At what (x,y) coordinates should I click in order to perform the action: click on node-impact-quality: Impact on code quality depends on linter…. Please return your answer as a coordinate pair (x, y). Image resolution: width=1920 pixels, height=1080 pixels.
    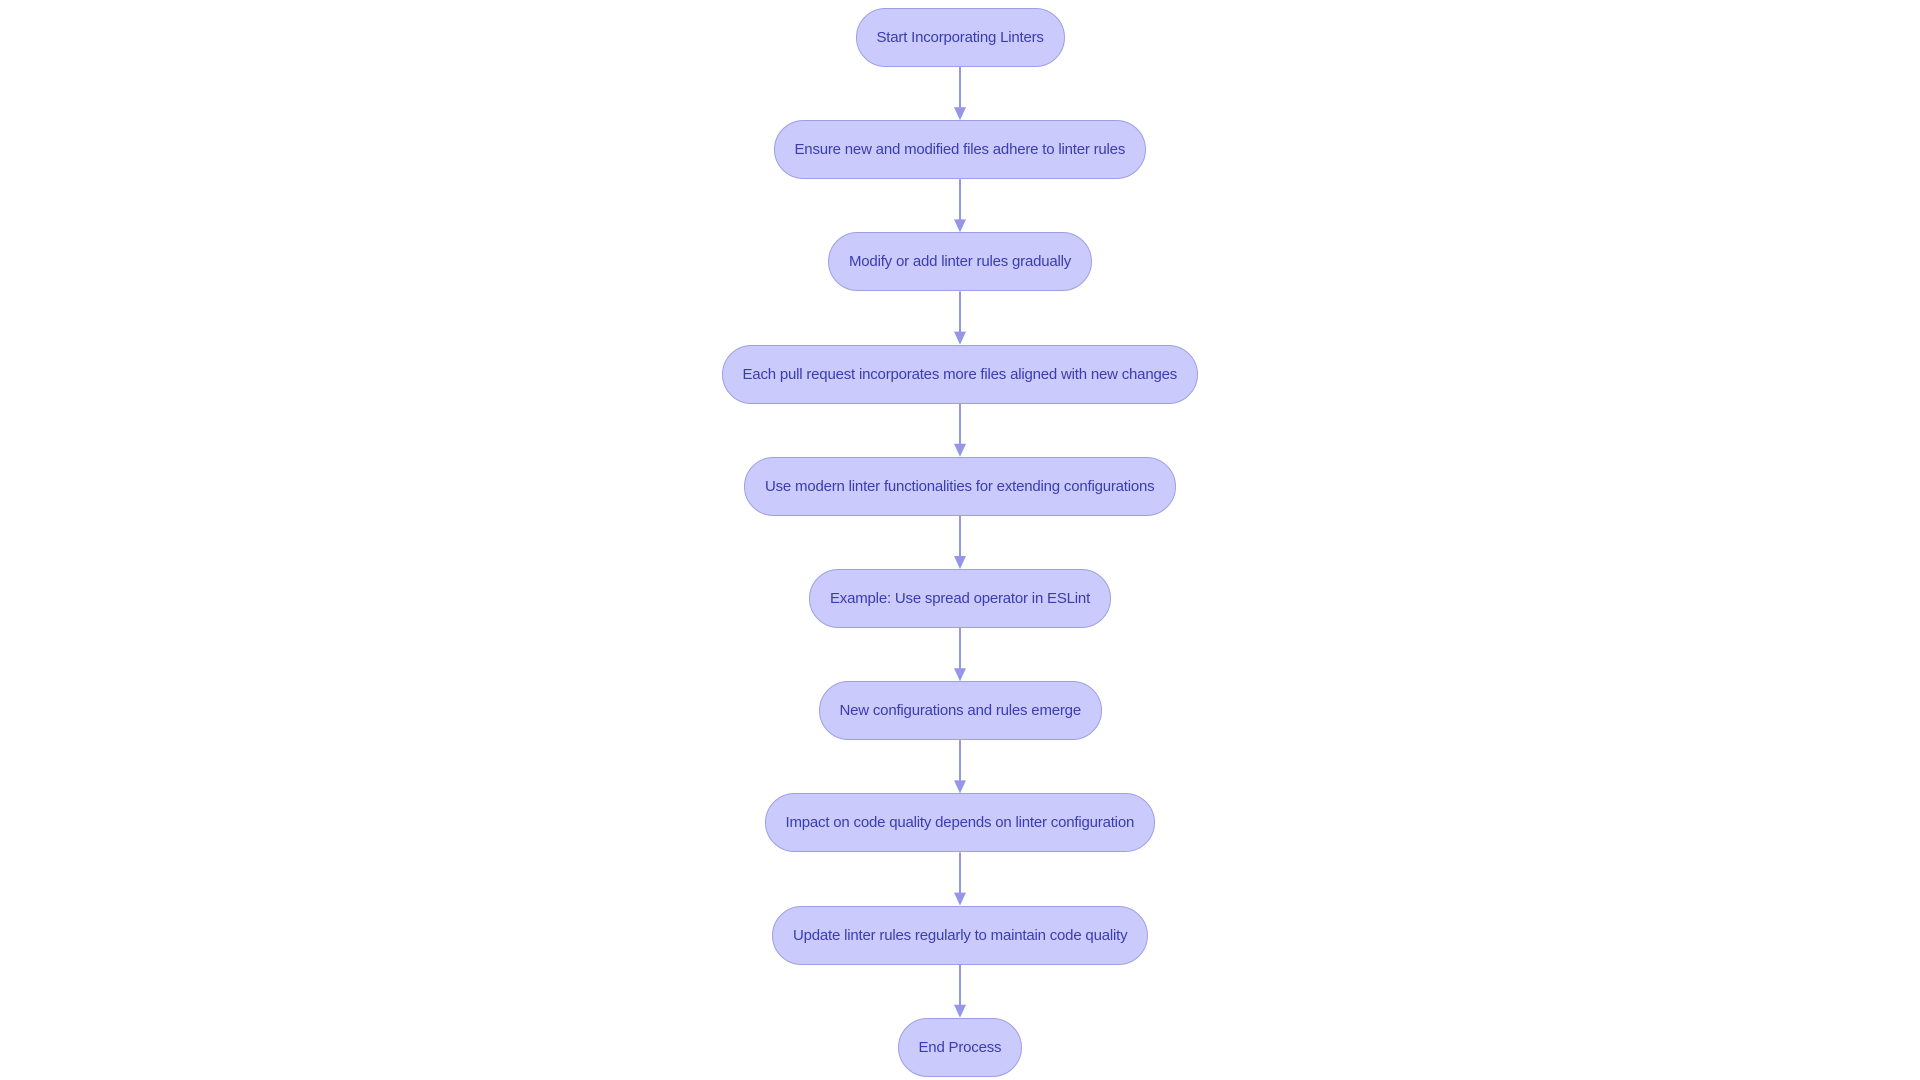
    Looking at the image, I should click on (960, 823).